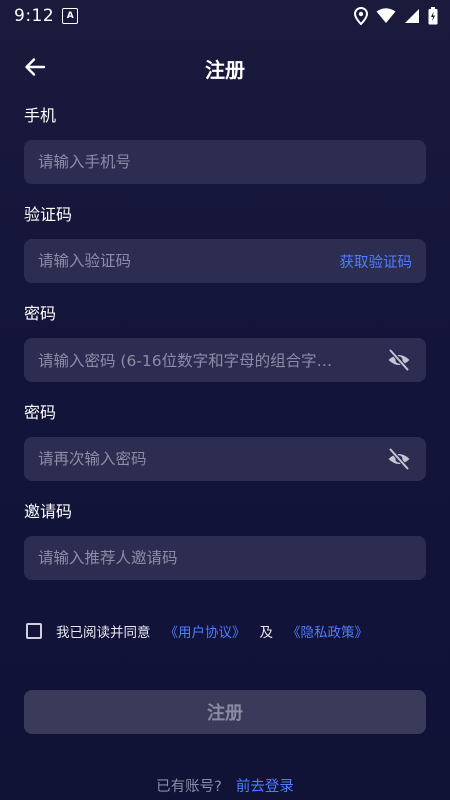  What do you see at coordinates (225, 785) in the screenshot?
I see `login-row: 已有账号? 前去登录` at bounding box center [225, 785].